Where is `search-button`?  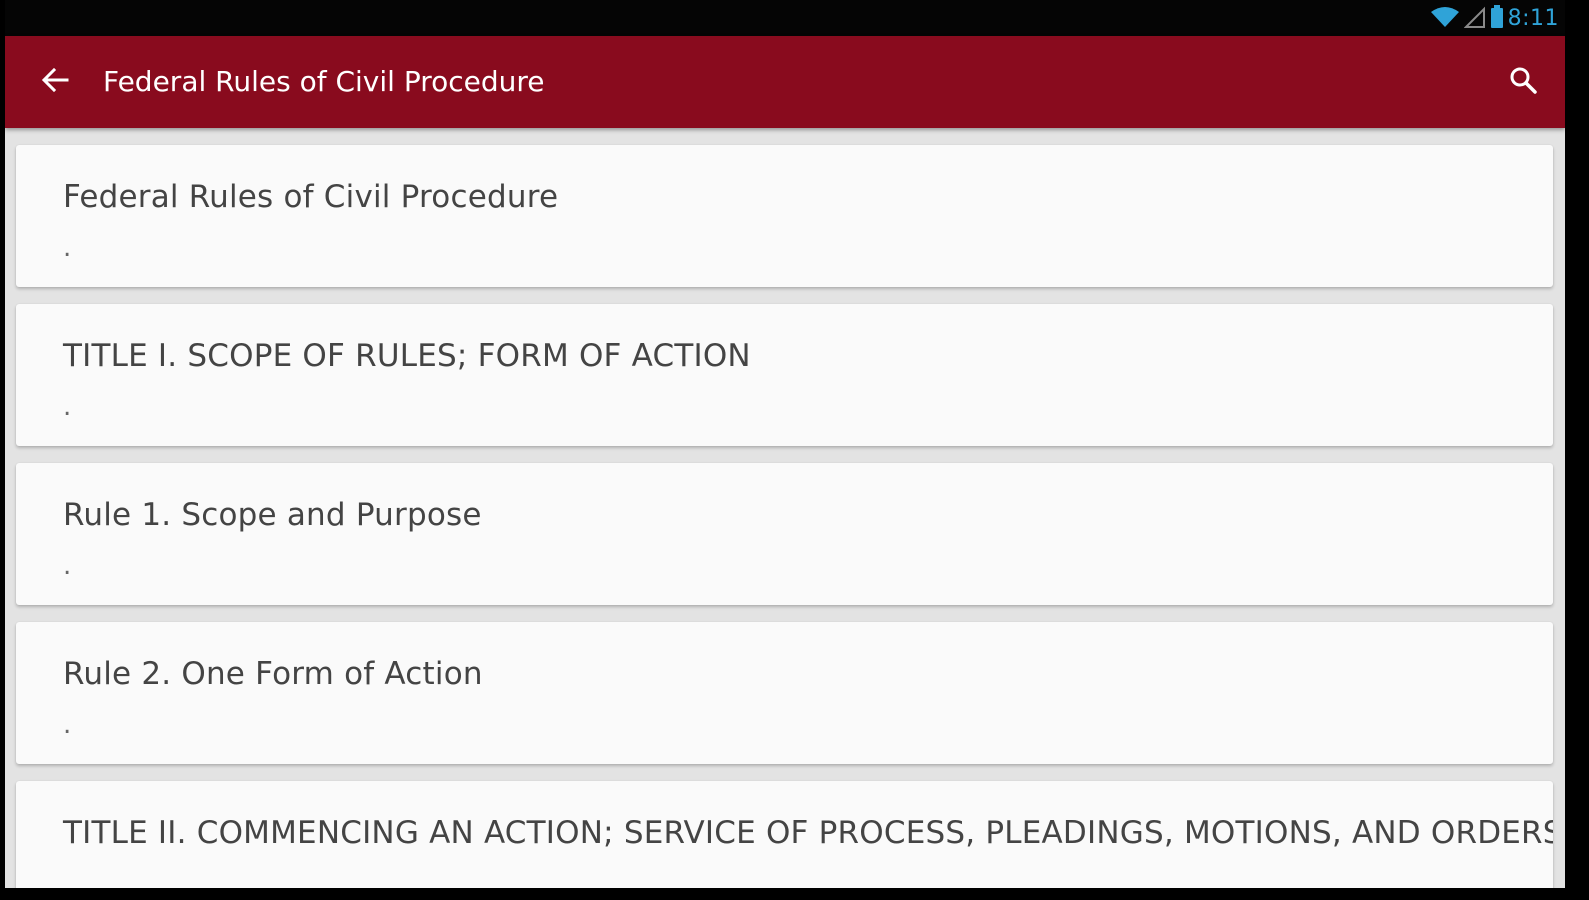
search-button is located at coordinates (1523, 82).